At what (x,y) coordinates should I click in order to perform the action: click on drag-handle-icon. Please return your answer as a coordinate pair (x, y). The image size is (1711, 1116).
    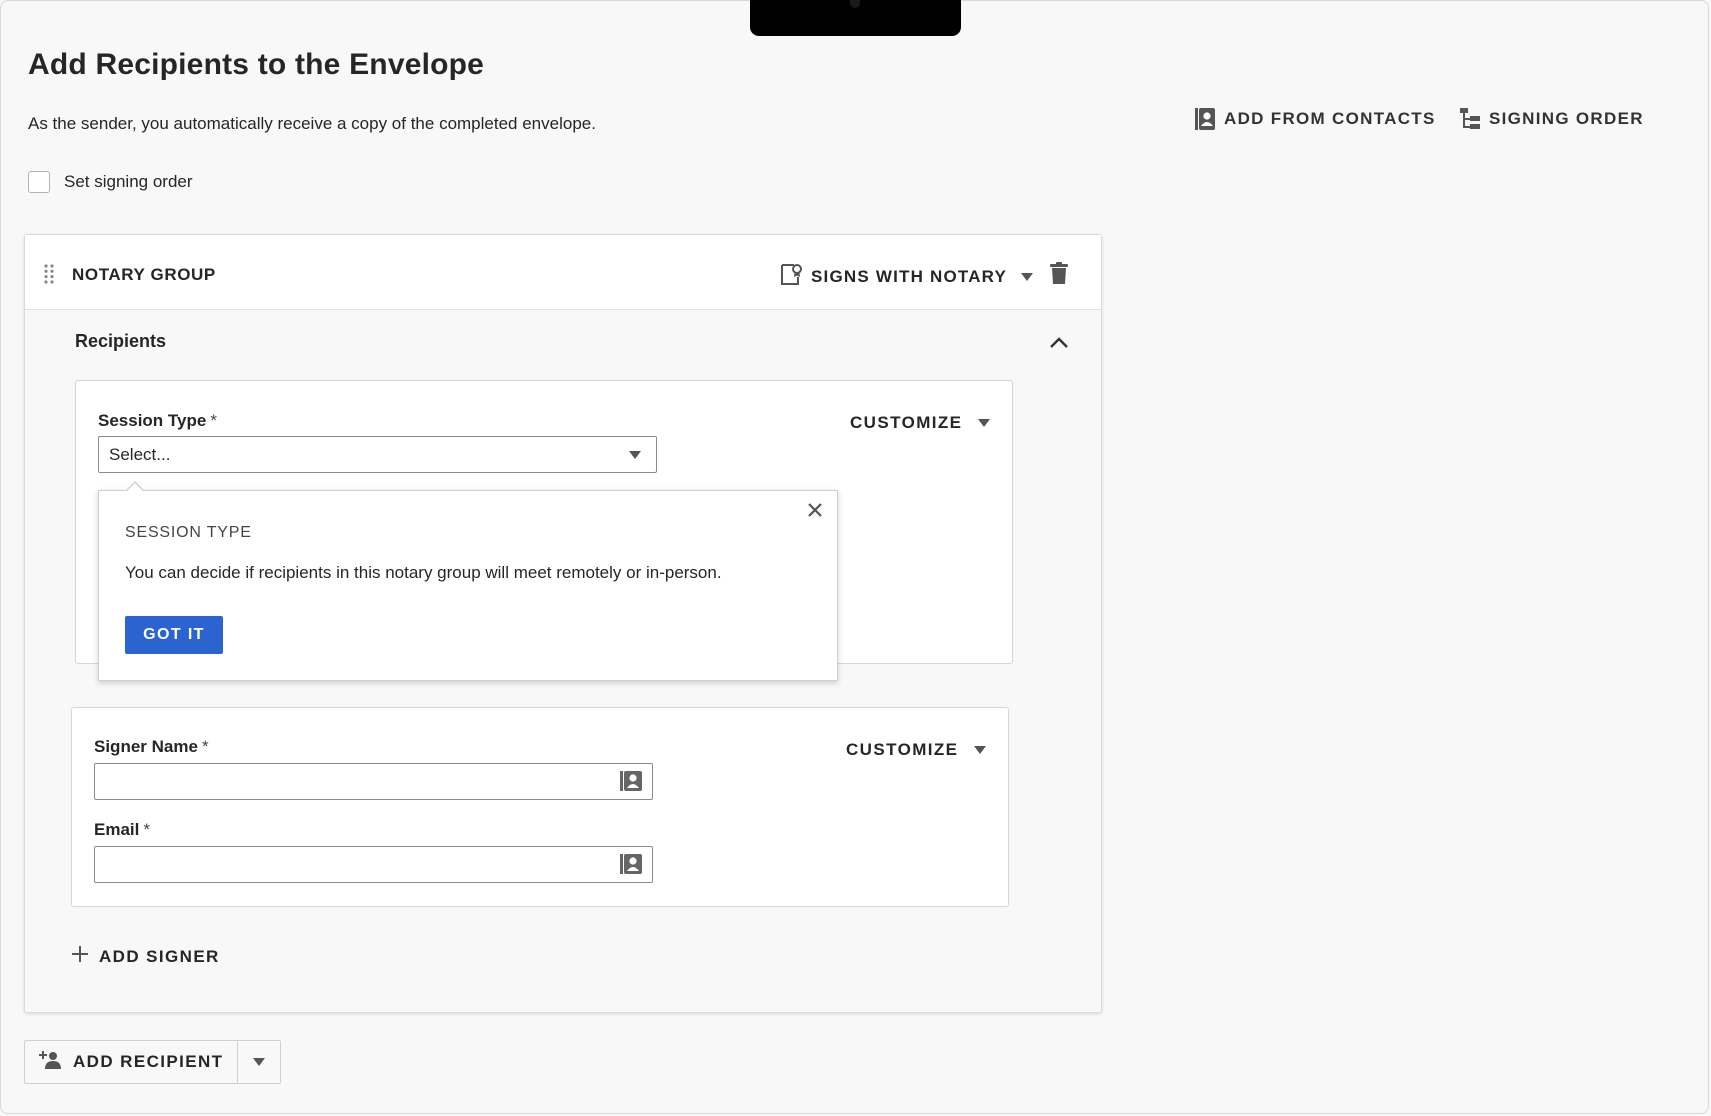
    Looking at the image, I should click on (49, 276).